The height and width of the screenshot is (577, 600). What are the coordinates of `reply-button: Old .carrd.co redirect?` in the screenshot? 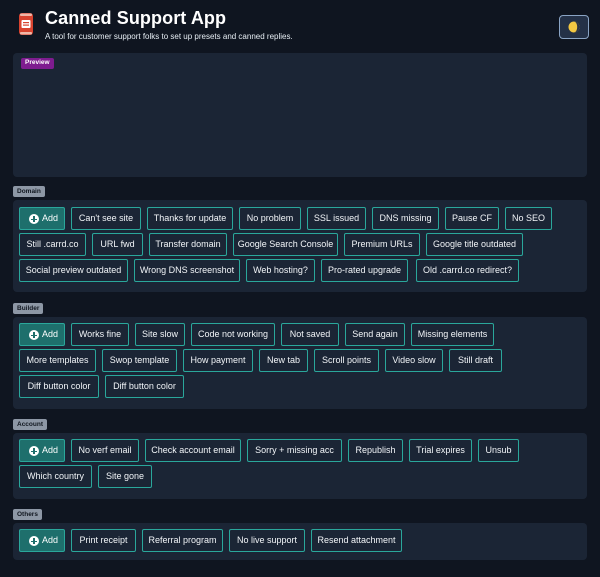 It's located at (467, 270).